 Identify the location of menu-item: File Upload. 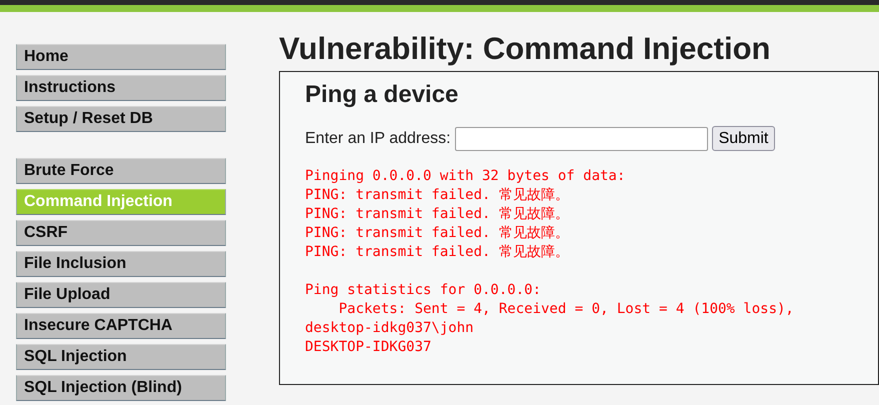
(121, 295).